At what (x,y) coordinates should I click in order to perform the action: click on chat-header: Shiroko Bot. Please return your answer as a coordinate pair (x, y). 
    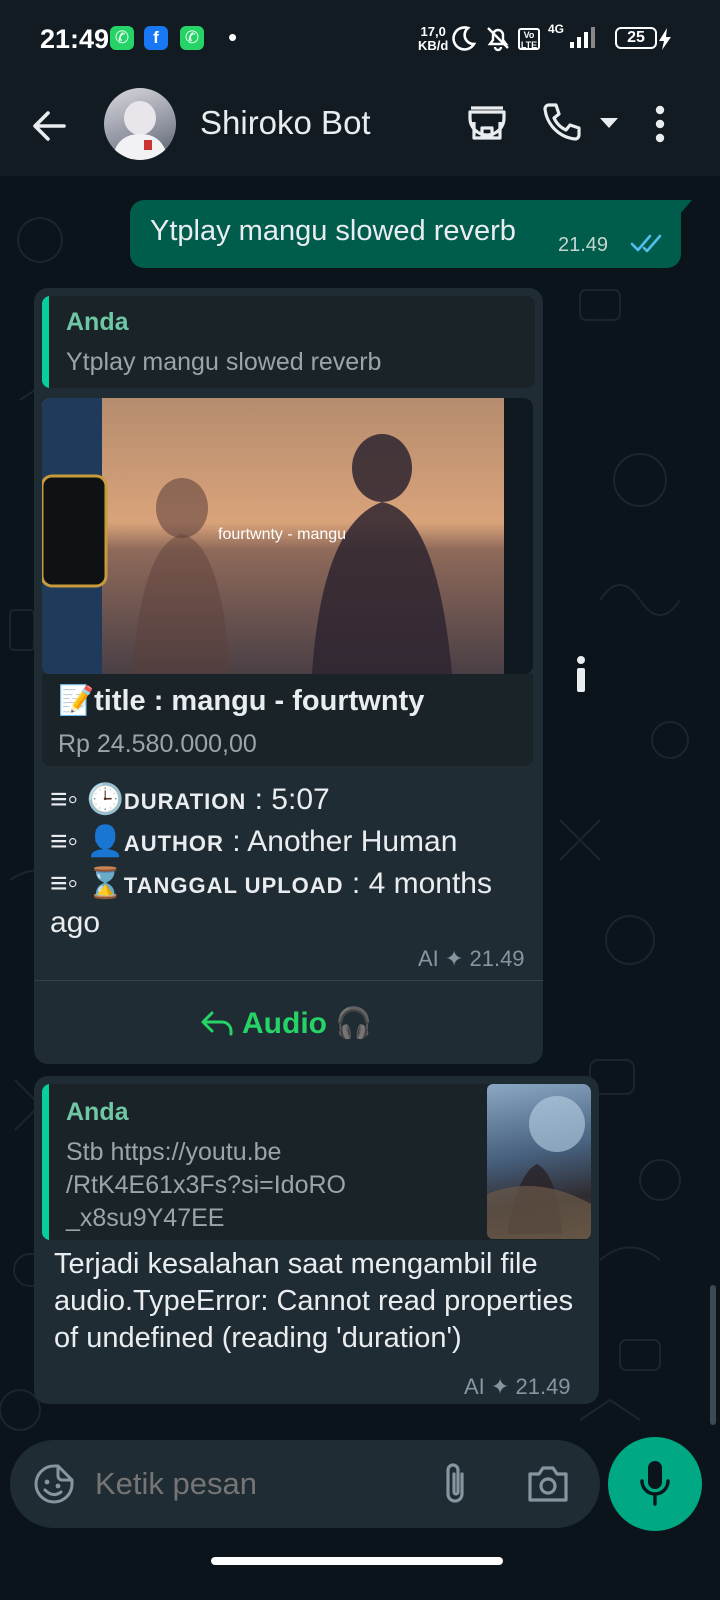
    Looking at the image, I should click on (360, 128).